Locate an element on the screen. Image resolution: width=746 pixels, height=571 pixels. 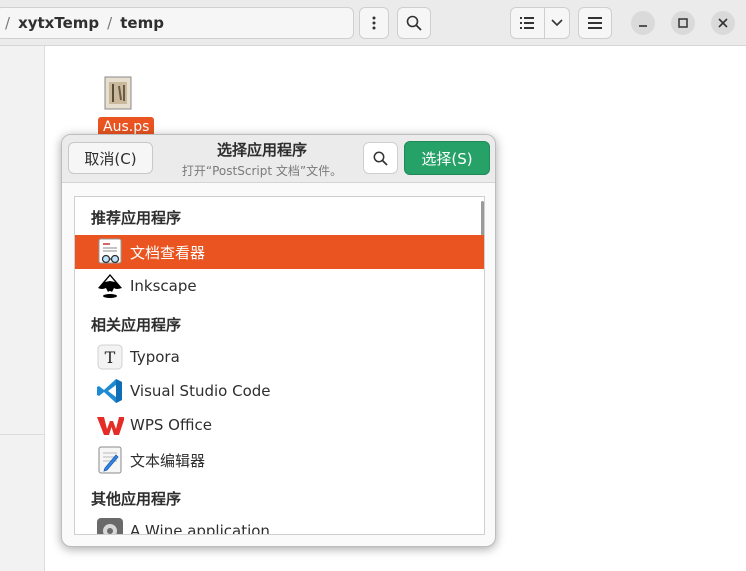
typora-icon: T is located at coordinates (110, 357).